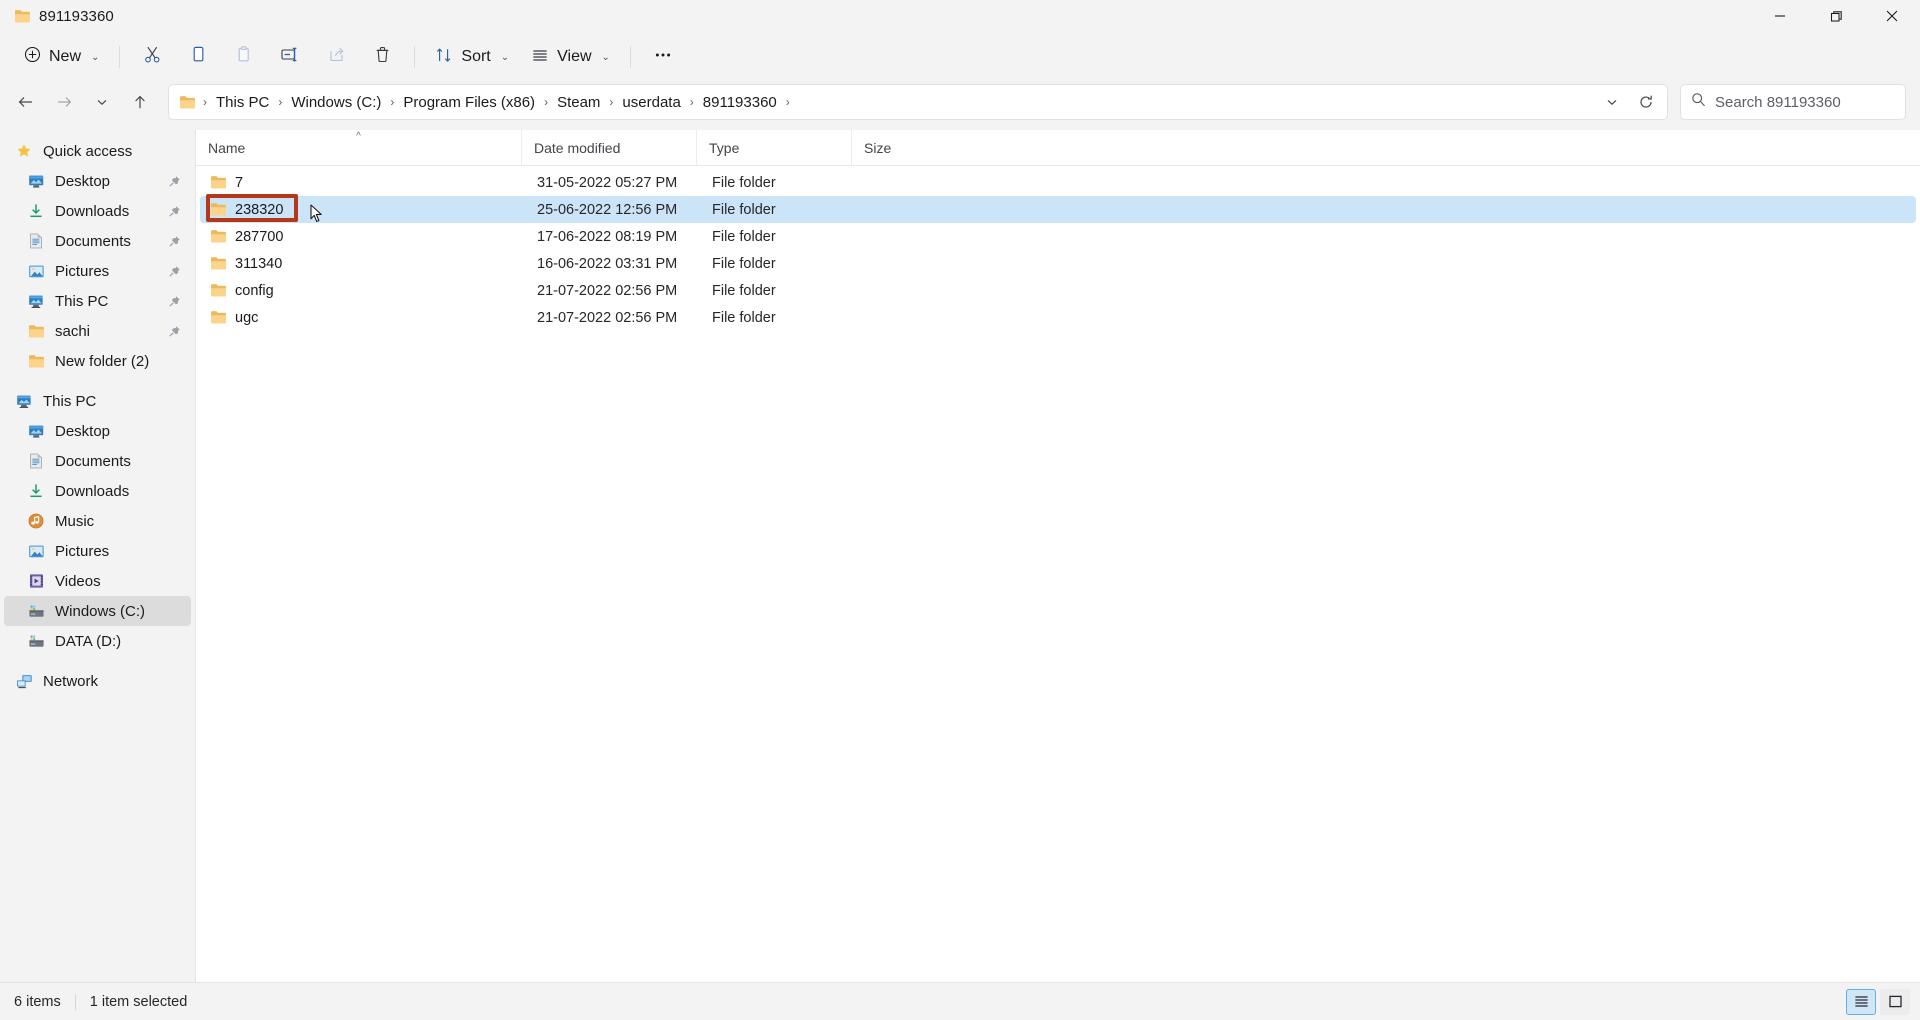 This screenshot has width=1920, height=1020. What do you see at coordinates (152, 57) in the screenshot?
I see `cut-button` at bounding box center [152, 57].